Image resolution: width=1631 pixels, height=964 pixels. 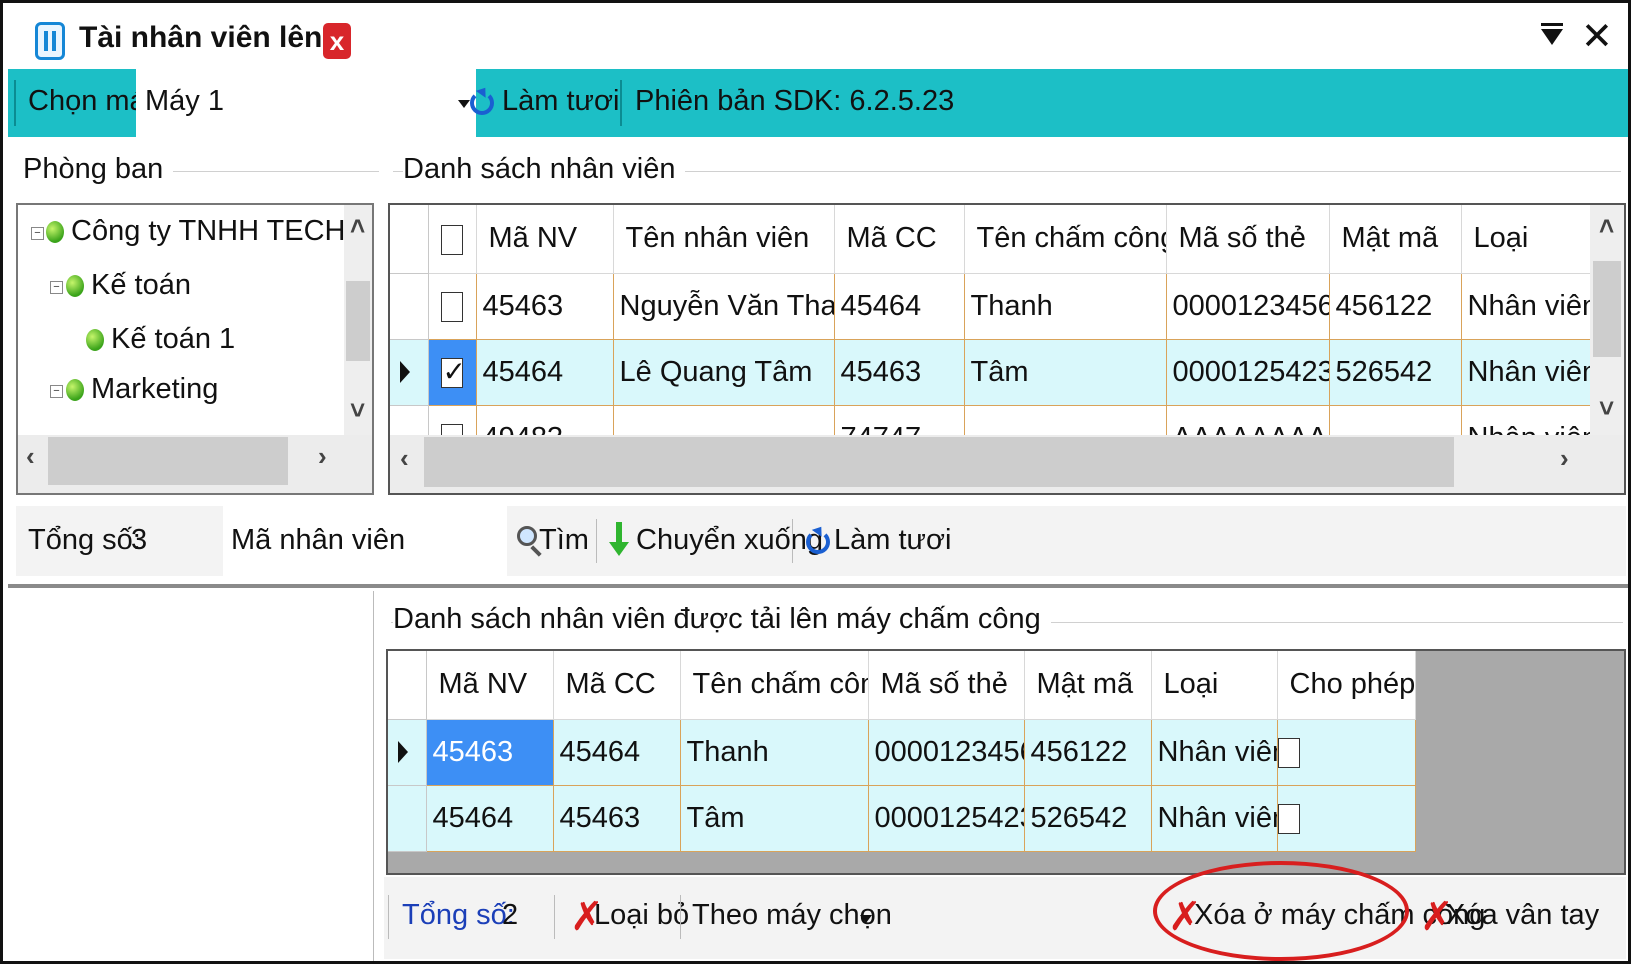 I want to click on tree-item-company: Công ty TNHH TECH Cộng L, so click(x=221, y=231).